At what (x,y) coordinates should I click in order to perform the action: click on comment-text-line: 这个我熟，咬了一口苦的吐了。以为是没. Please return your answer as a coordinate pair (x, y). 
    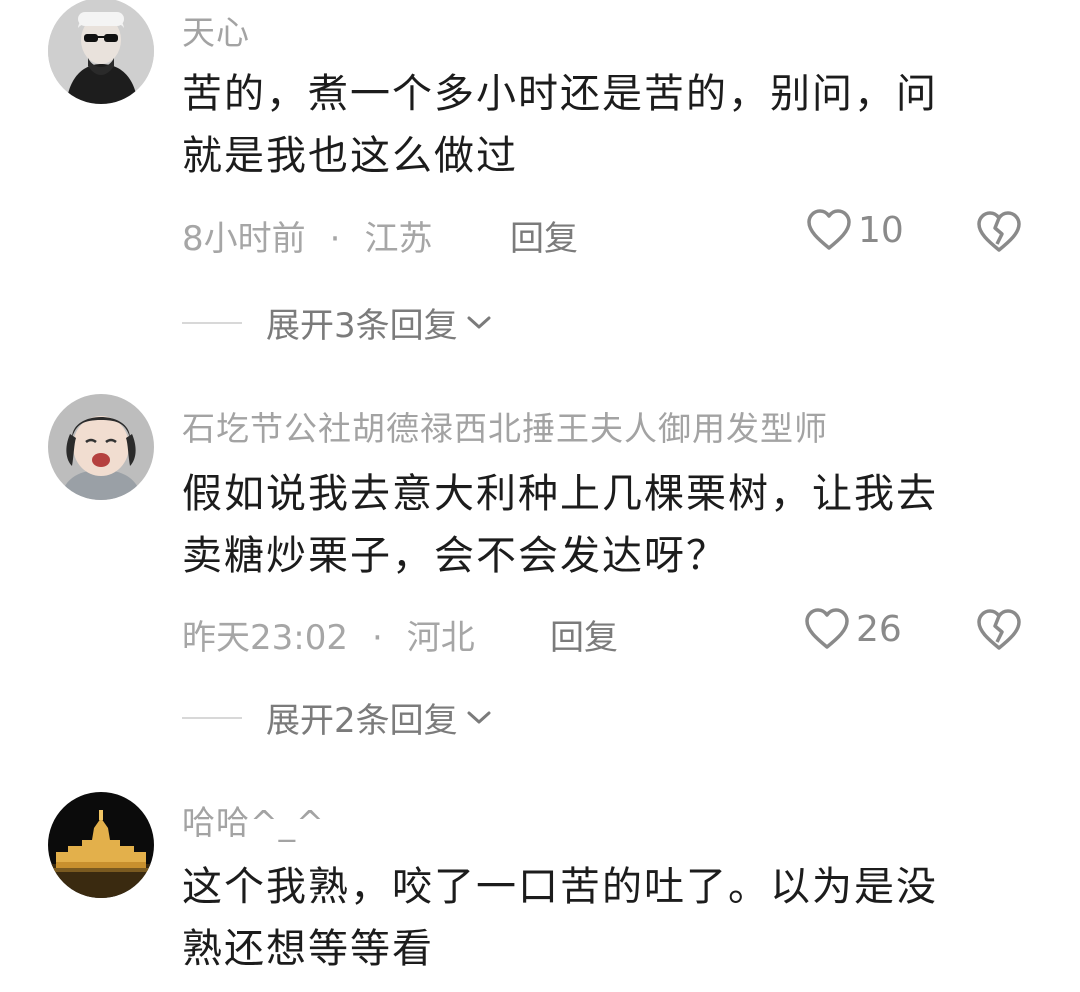
    Looking at the image, I should click on (560, 887).